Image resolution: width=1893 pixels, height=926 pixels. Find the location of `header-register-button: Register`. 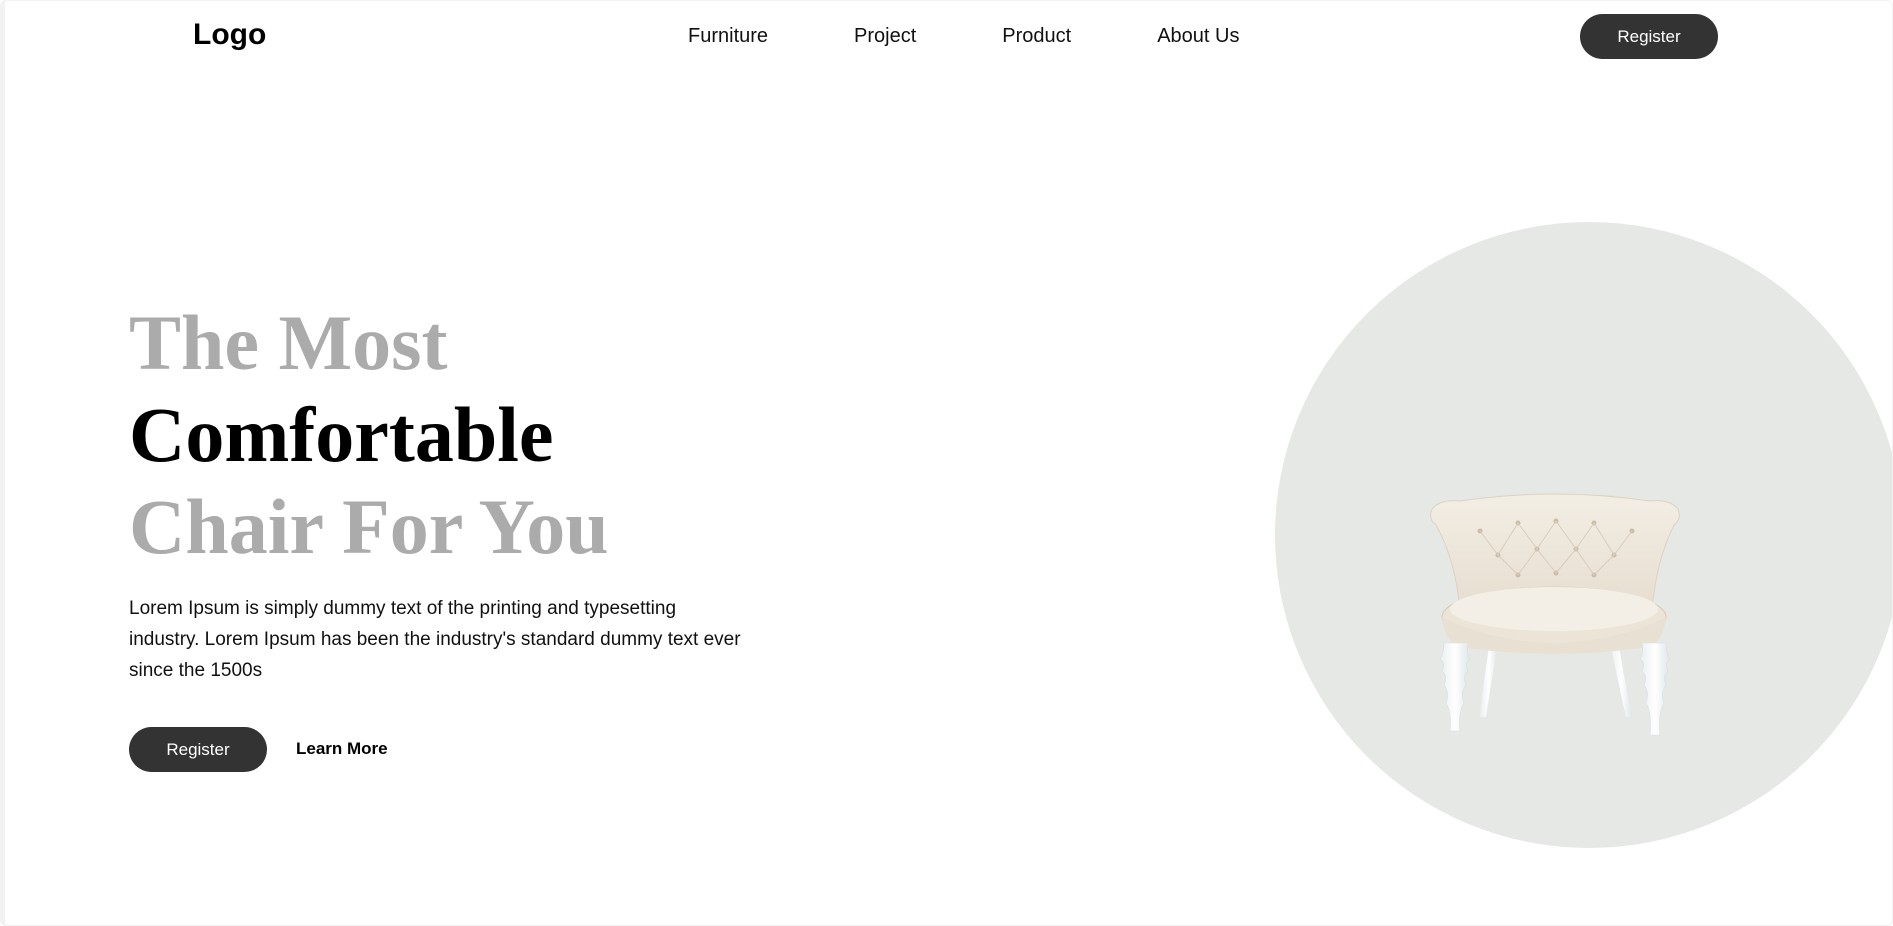

header-register-button: Register is located at coordinates (1649, 36).